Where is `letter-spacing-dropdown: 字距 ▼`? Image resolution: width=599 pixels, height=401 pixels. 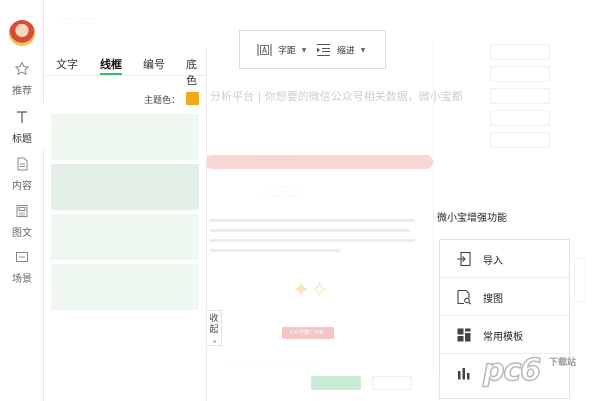
letter-spacing-dropdown: 字距 ▼ is located at coordinates (281, 51).